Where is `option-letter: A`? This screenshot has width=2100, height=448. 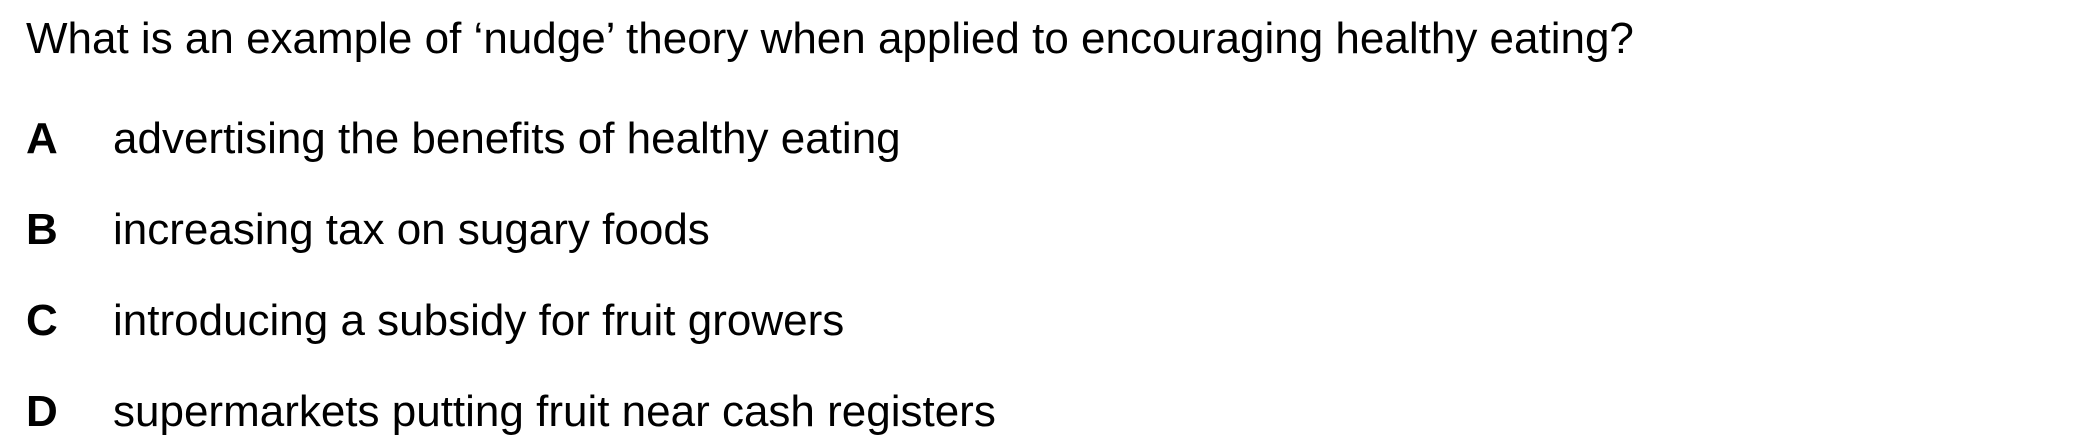 option-letter: A is located at coordinates (42, 138).